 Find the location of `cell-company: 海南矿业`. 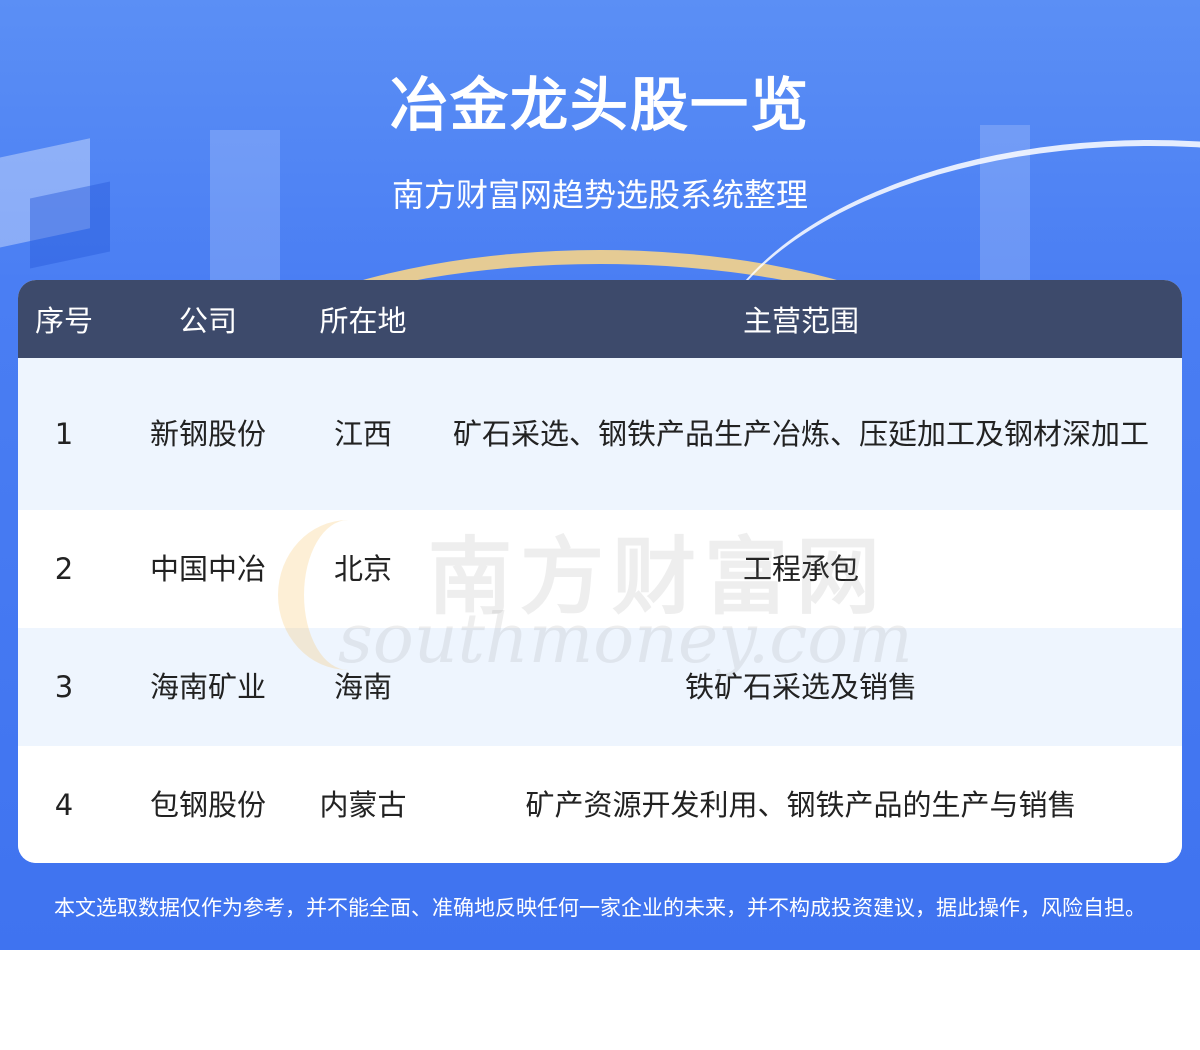

cell-company: 海南矿业 is located at coordinates (207, 687).